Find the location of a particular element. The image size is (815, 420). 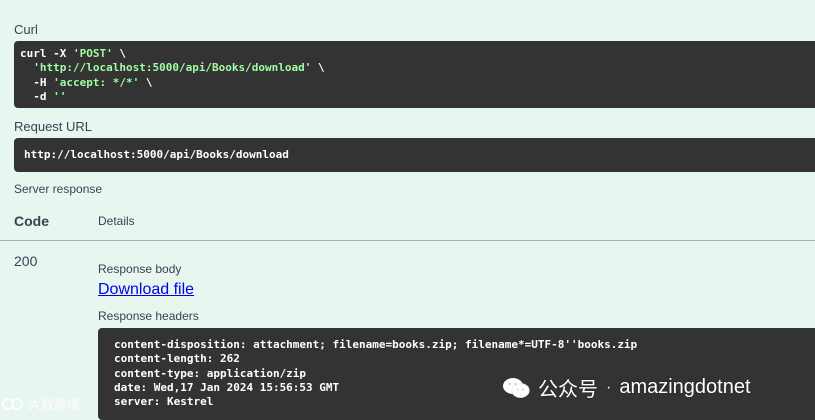

header-line: date: Wed,17 Jan 2024 15:56:53 GMT is located at coordinates (227, 387).